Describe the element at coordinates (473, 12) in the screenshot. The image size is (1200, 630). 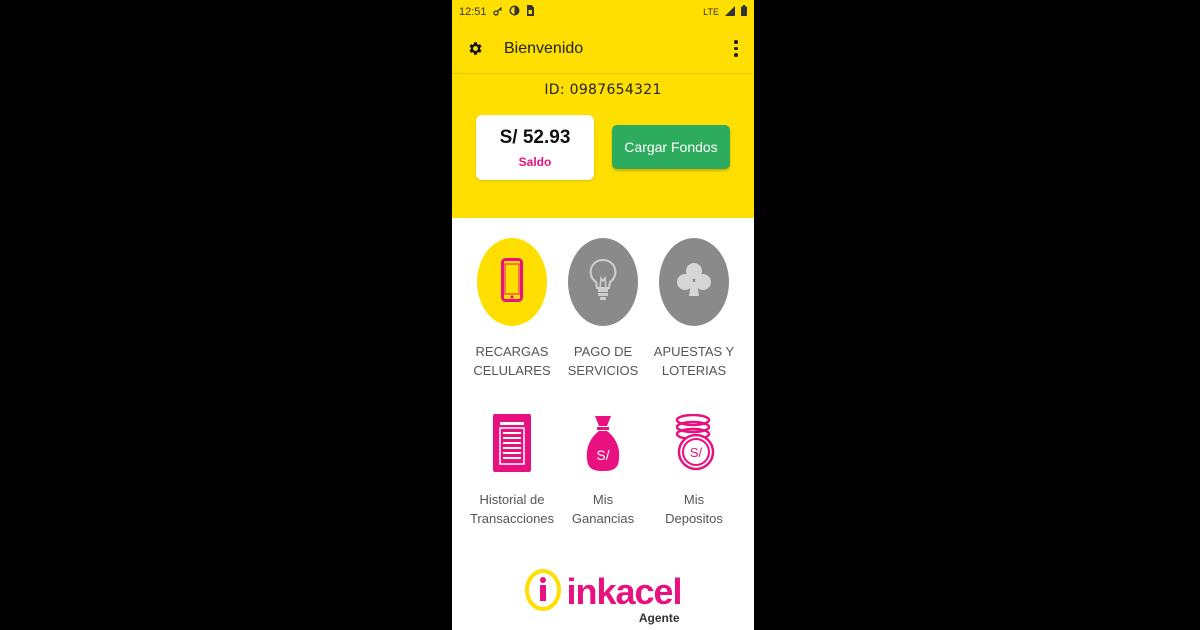
I see `status-time: 12:51` at that location.